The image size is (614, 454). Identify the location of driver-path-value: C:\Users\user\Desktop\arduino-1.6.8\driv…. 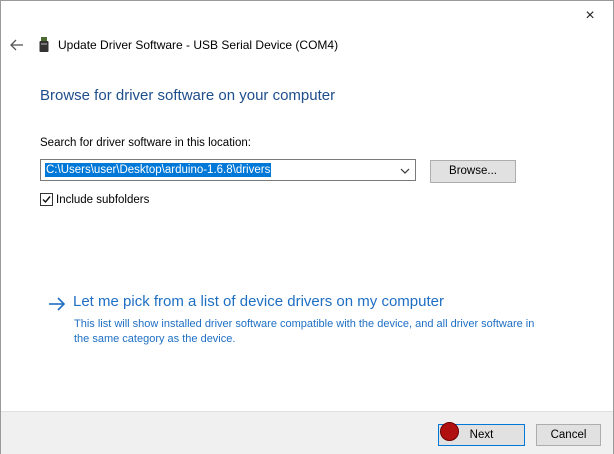
(158, 170).